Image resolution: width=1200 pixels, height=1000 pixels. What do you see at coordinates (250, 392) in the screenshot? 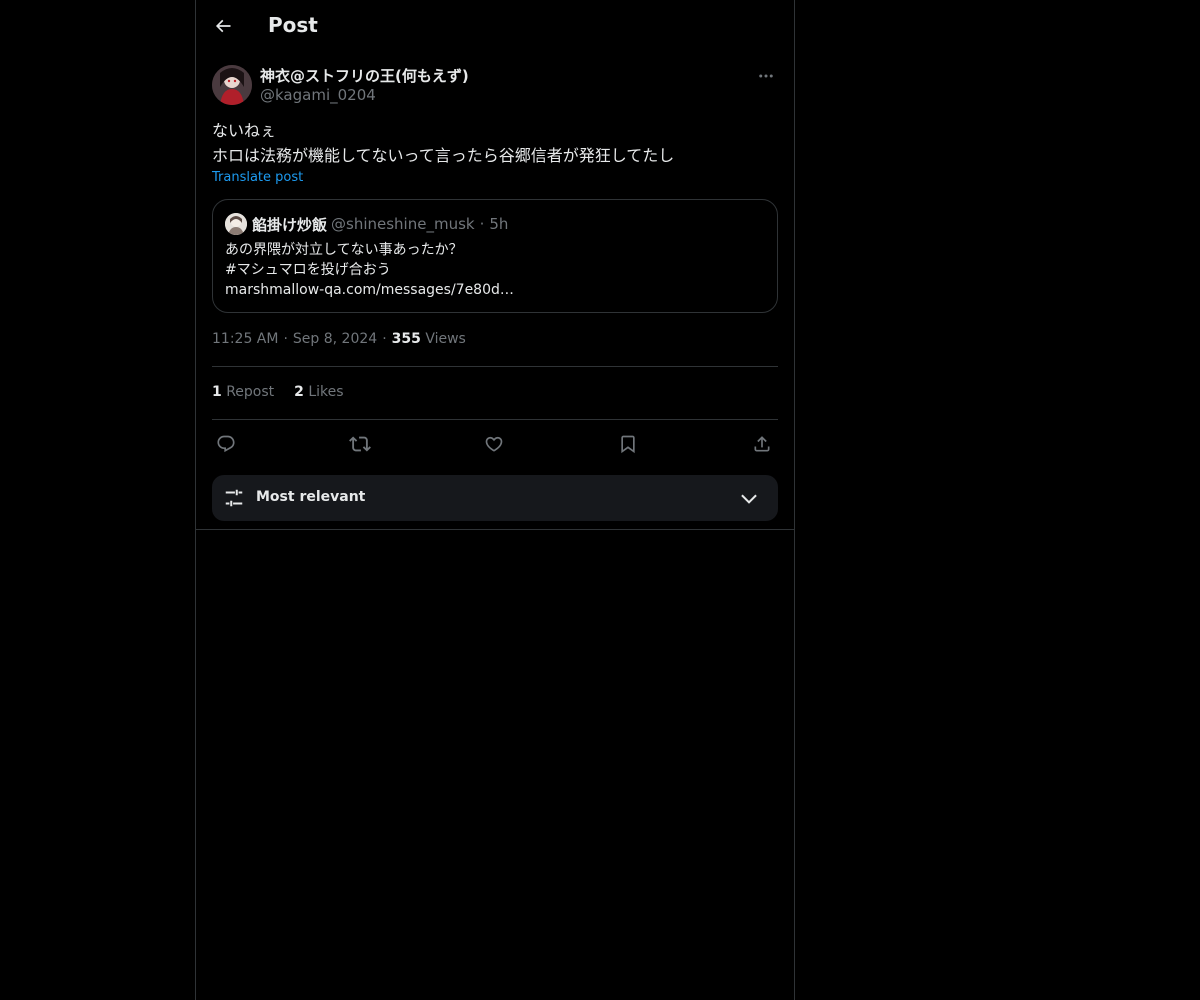
I see `reposts-label: Repost` at bounding box center [250, 392].